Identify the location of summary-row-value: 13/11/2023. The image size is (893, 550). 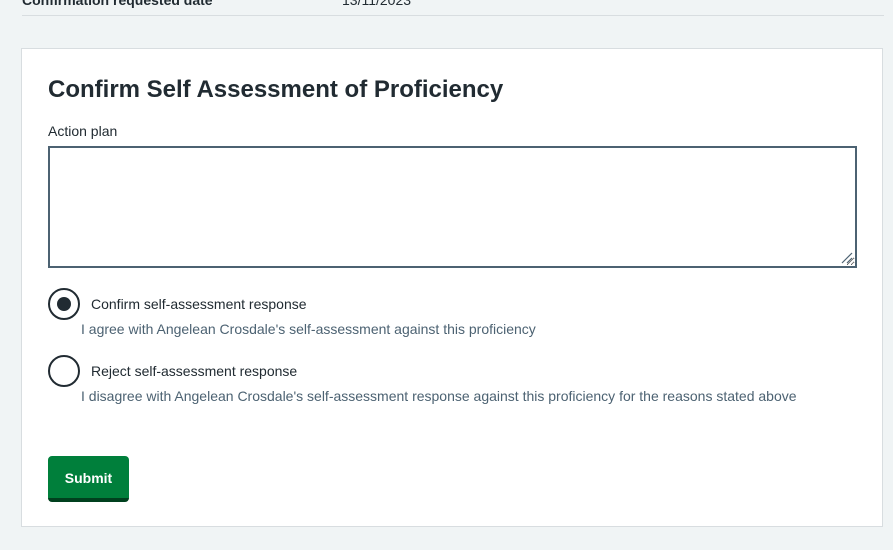
(377, 4).